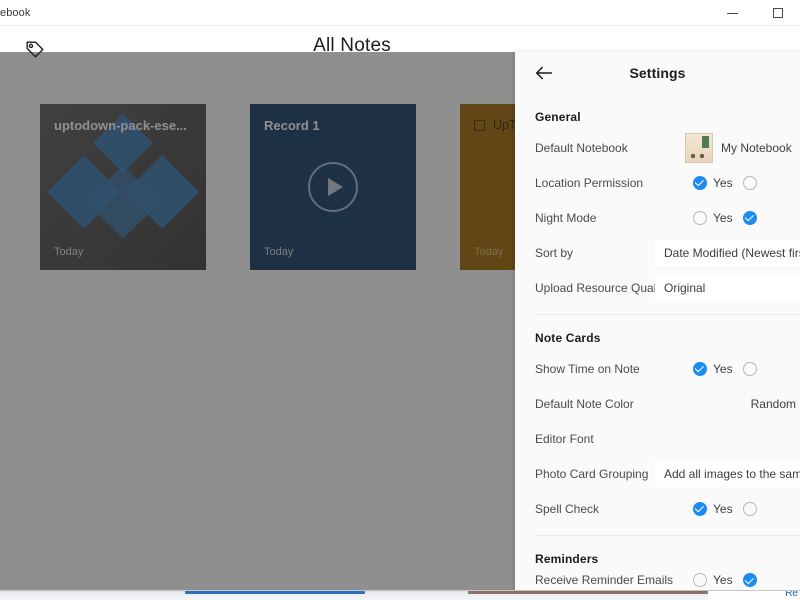  Describe the element at coordinates (564, 438) in the screenshot. I see `setting-label: Editor Font` at that location.